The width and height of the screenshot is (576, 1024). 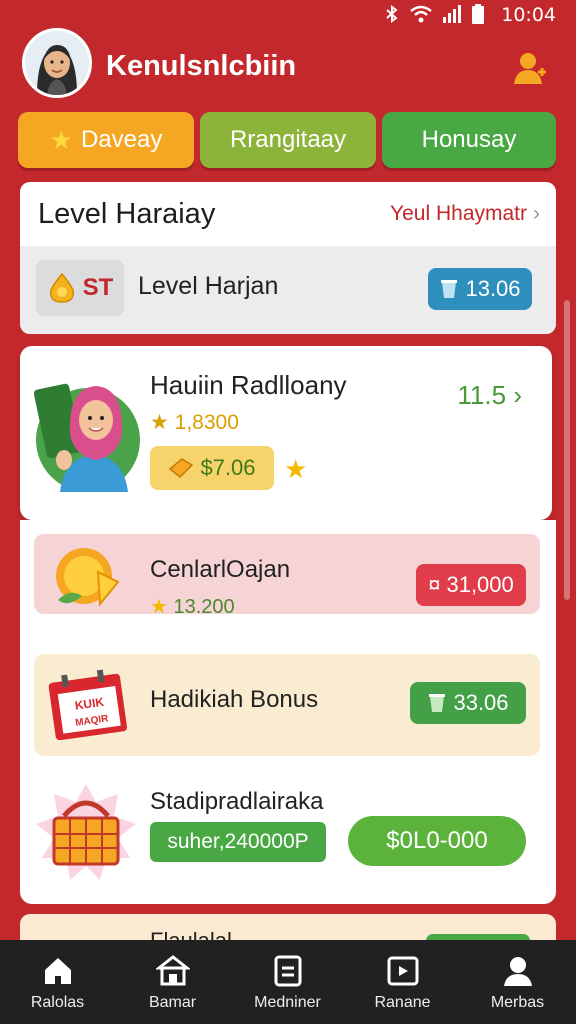 I want to click on featured-score-value: 11.5, so click(x=482, y=395).